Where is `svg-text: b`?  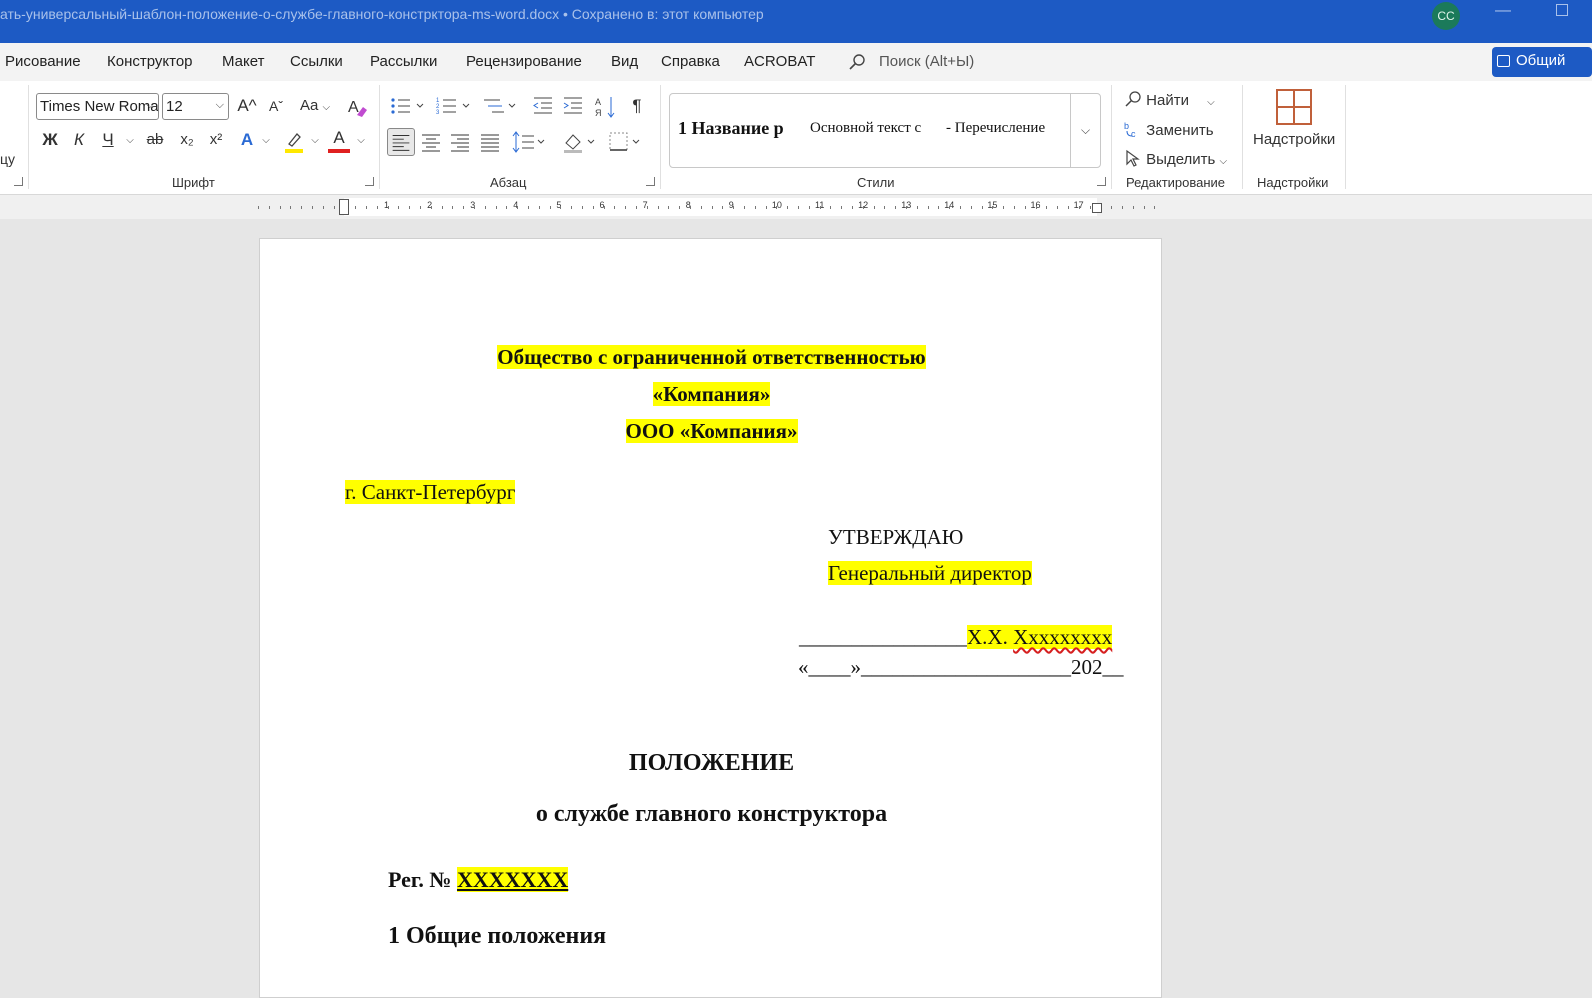
svg-text: b is located at coordinates (1126, 126).